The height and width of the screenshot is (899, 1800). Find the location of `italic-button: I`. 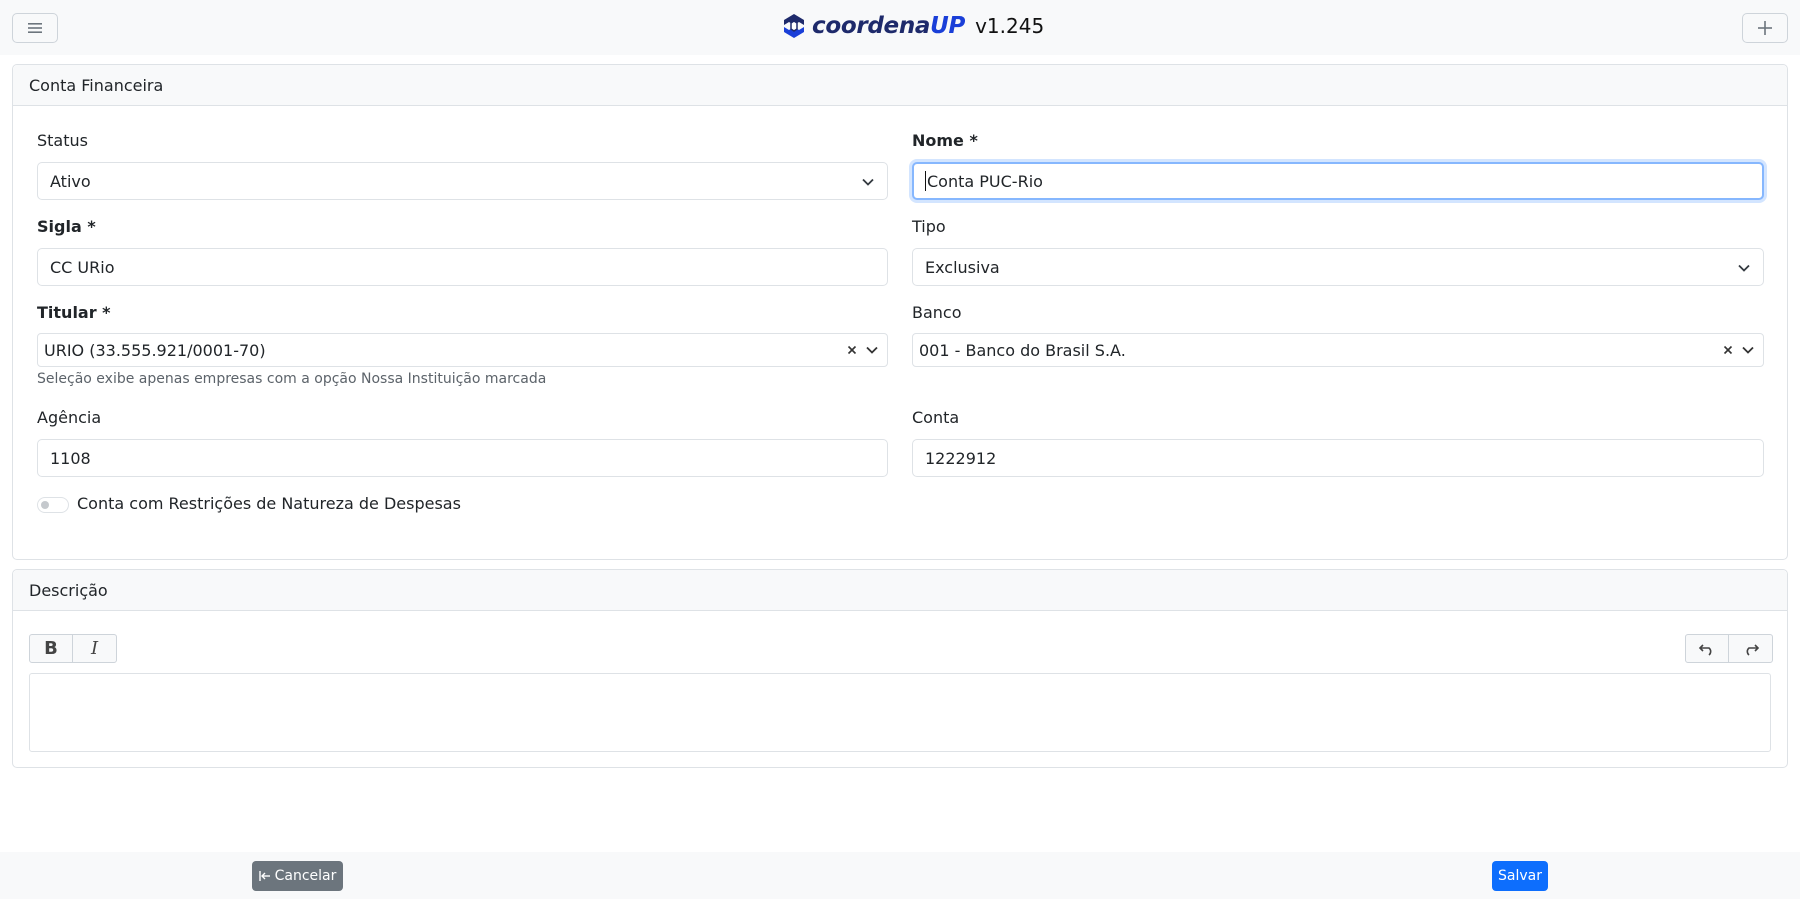

italic-button: I is located at coordinates (94, 648).